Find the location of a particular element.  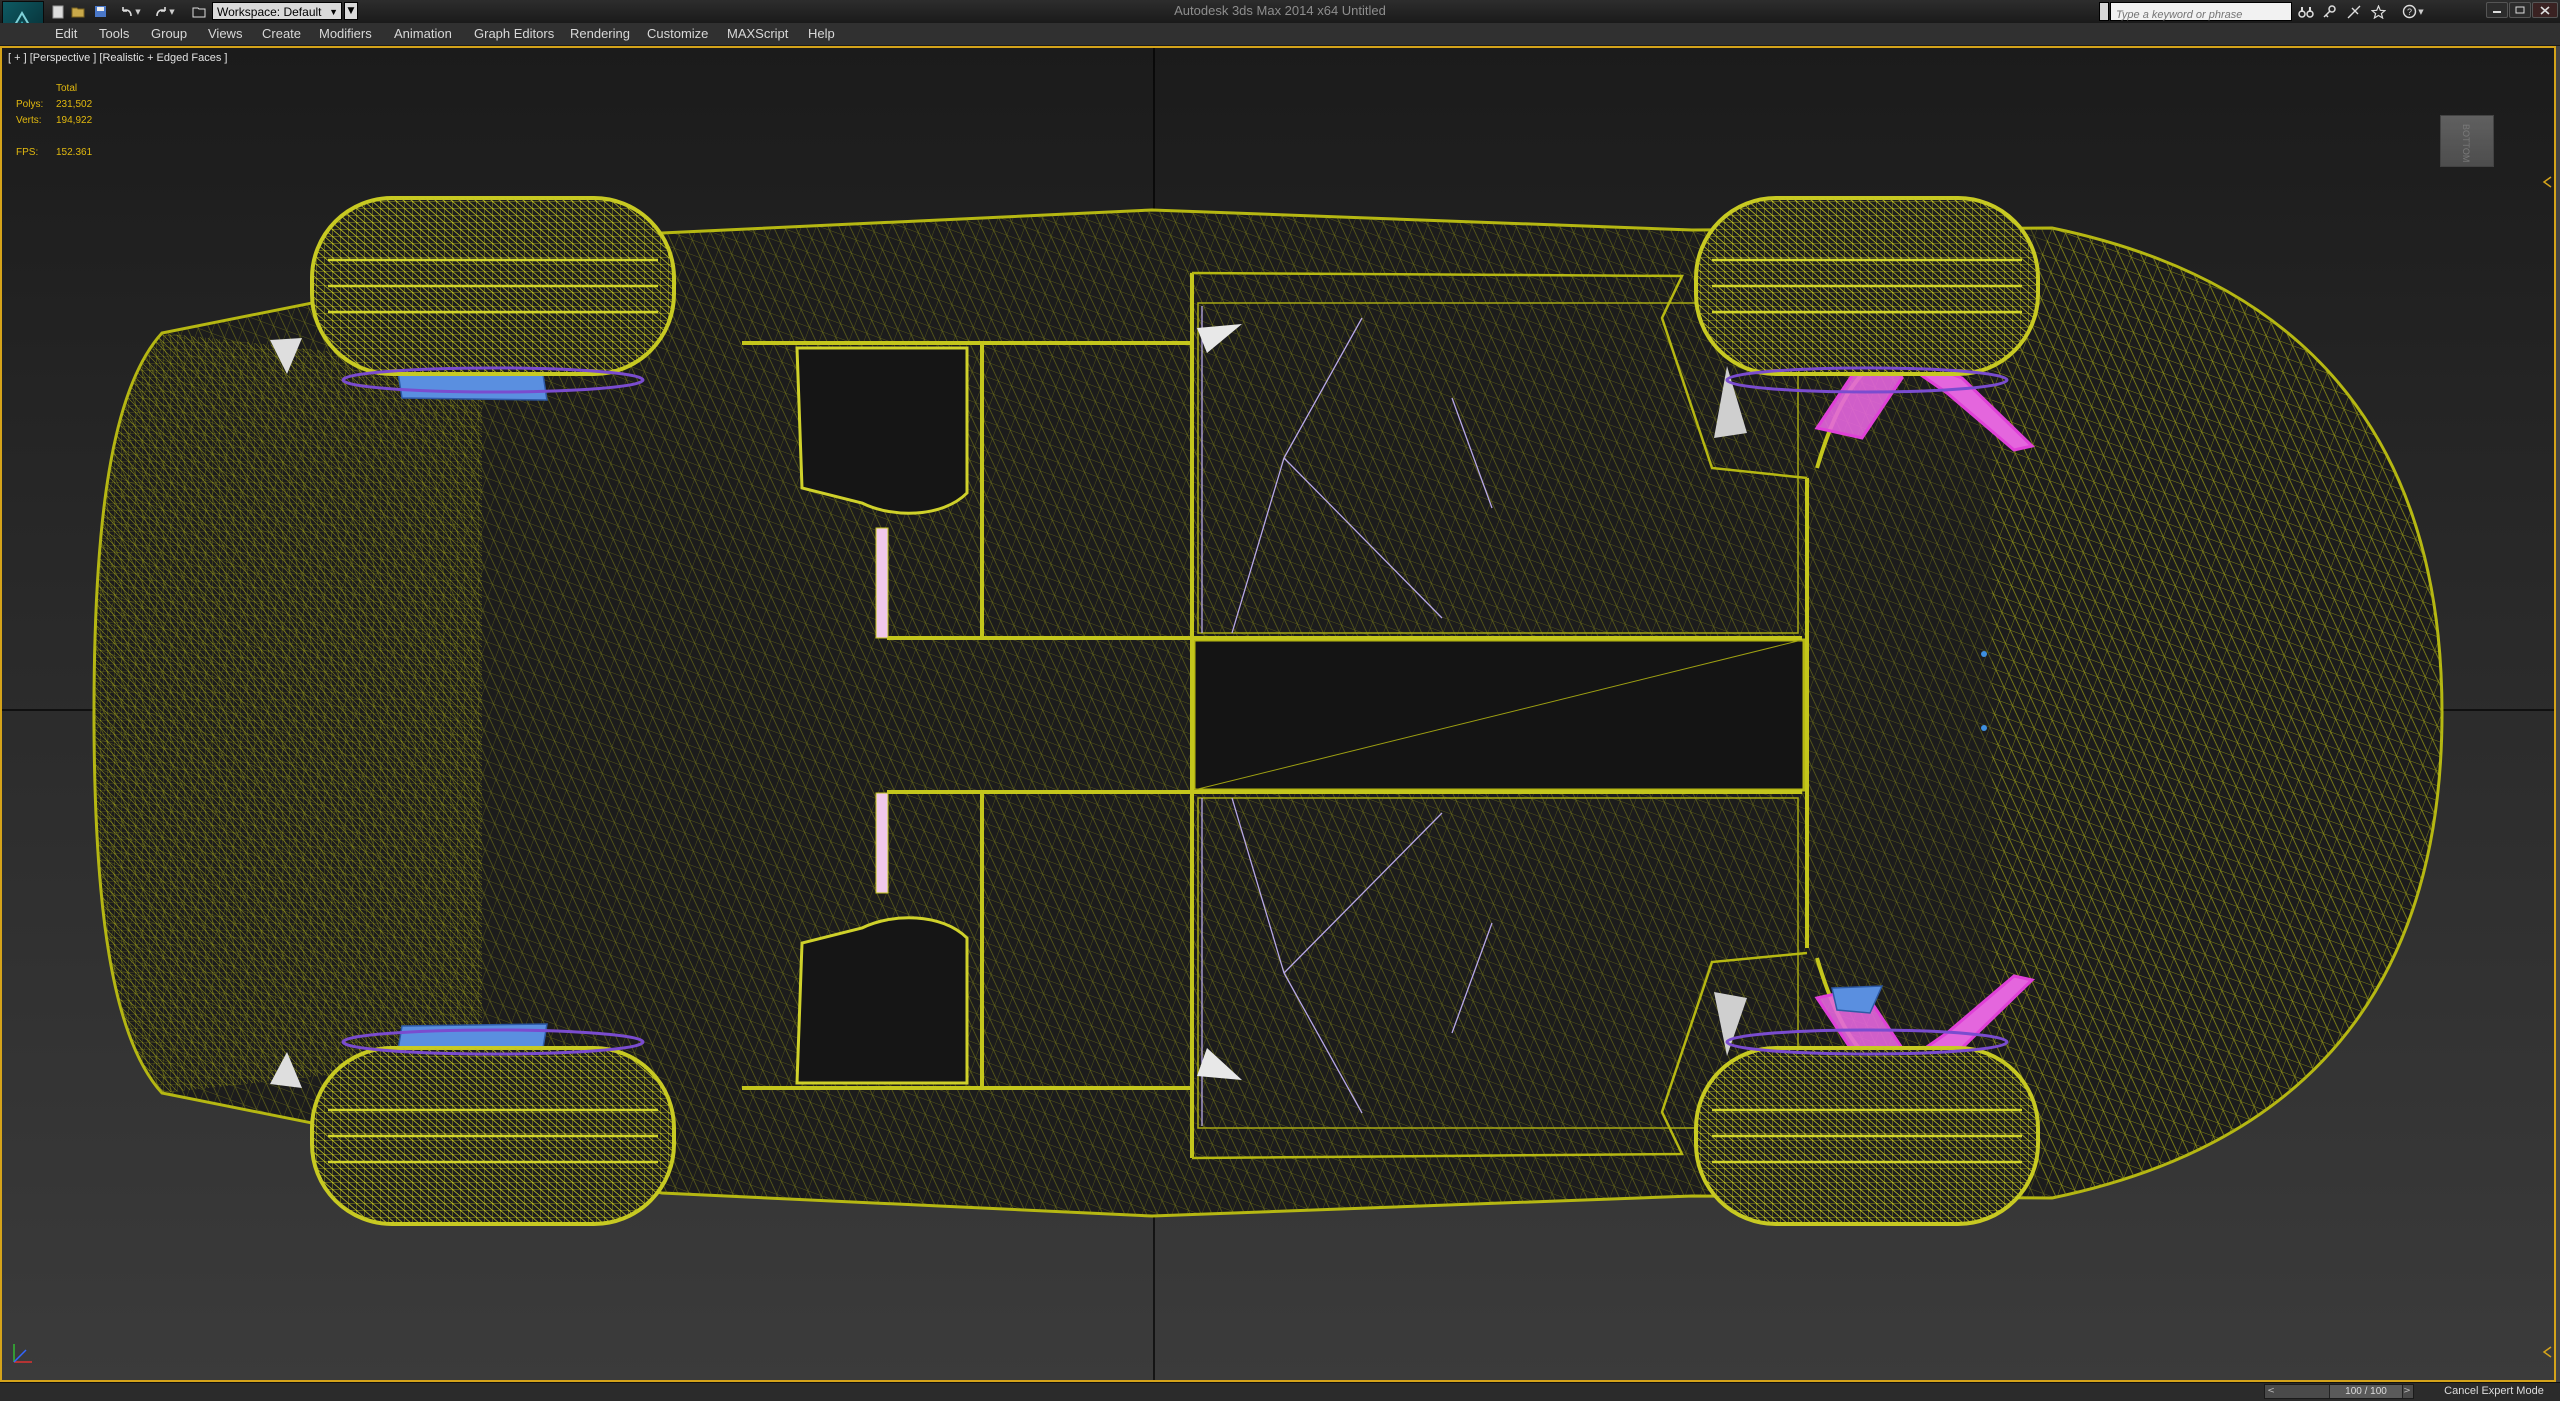

rear-left-wheel is located at coordinates (1867, 295).